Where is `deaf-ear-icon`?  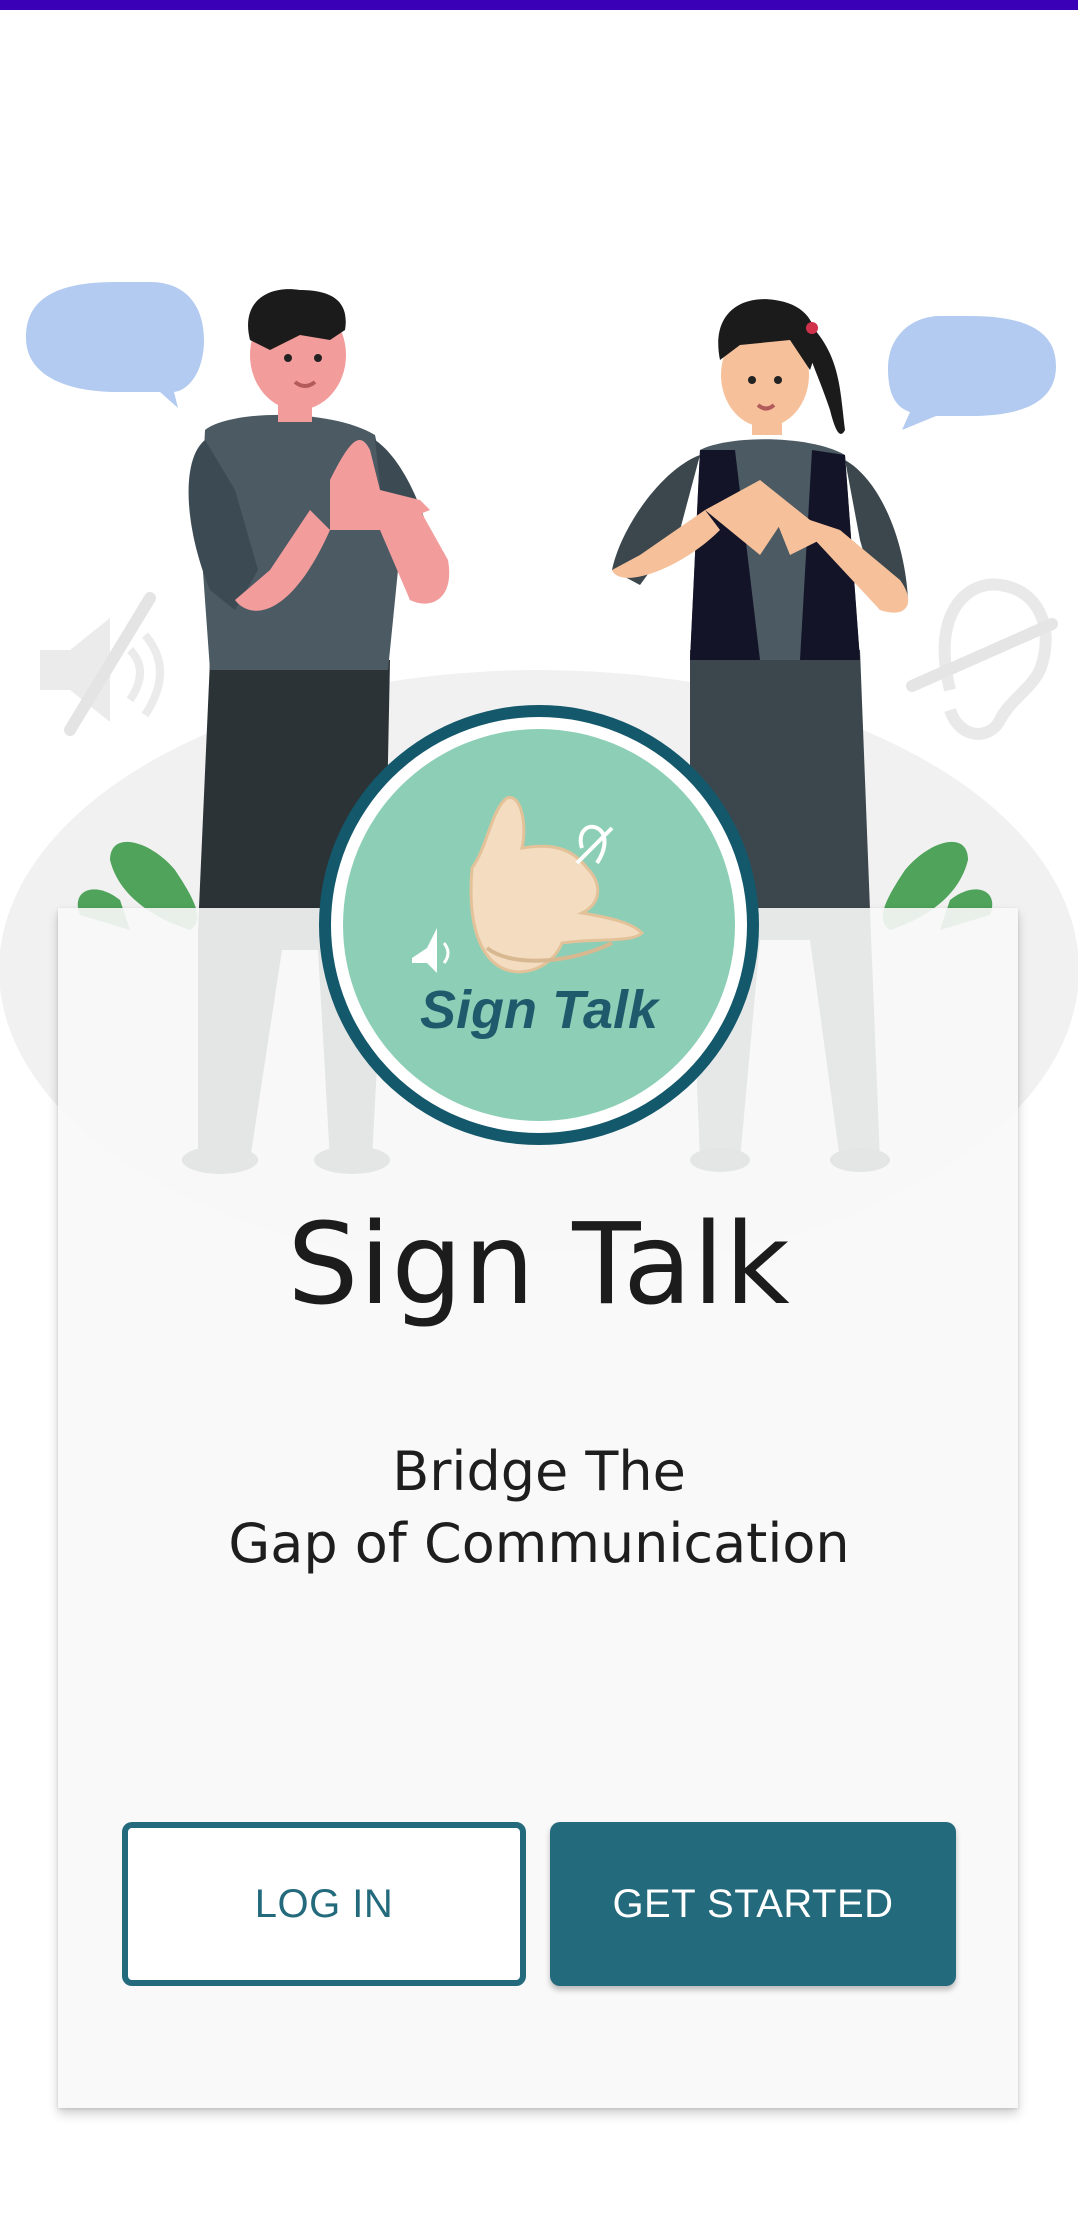
deaf-ear-icon is located at coordinates (982, 659).